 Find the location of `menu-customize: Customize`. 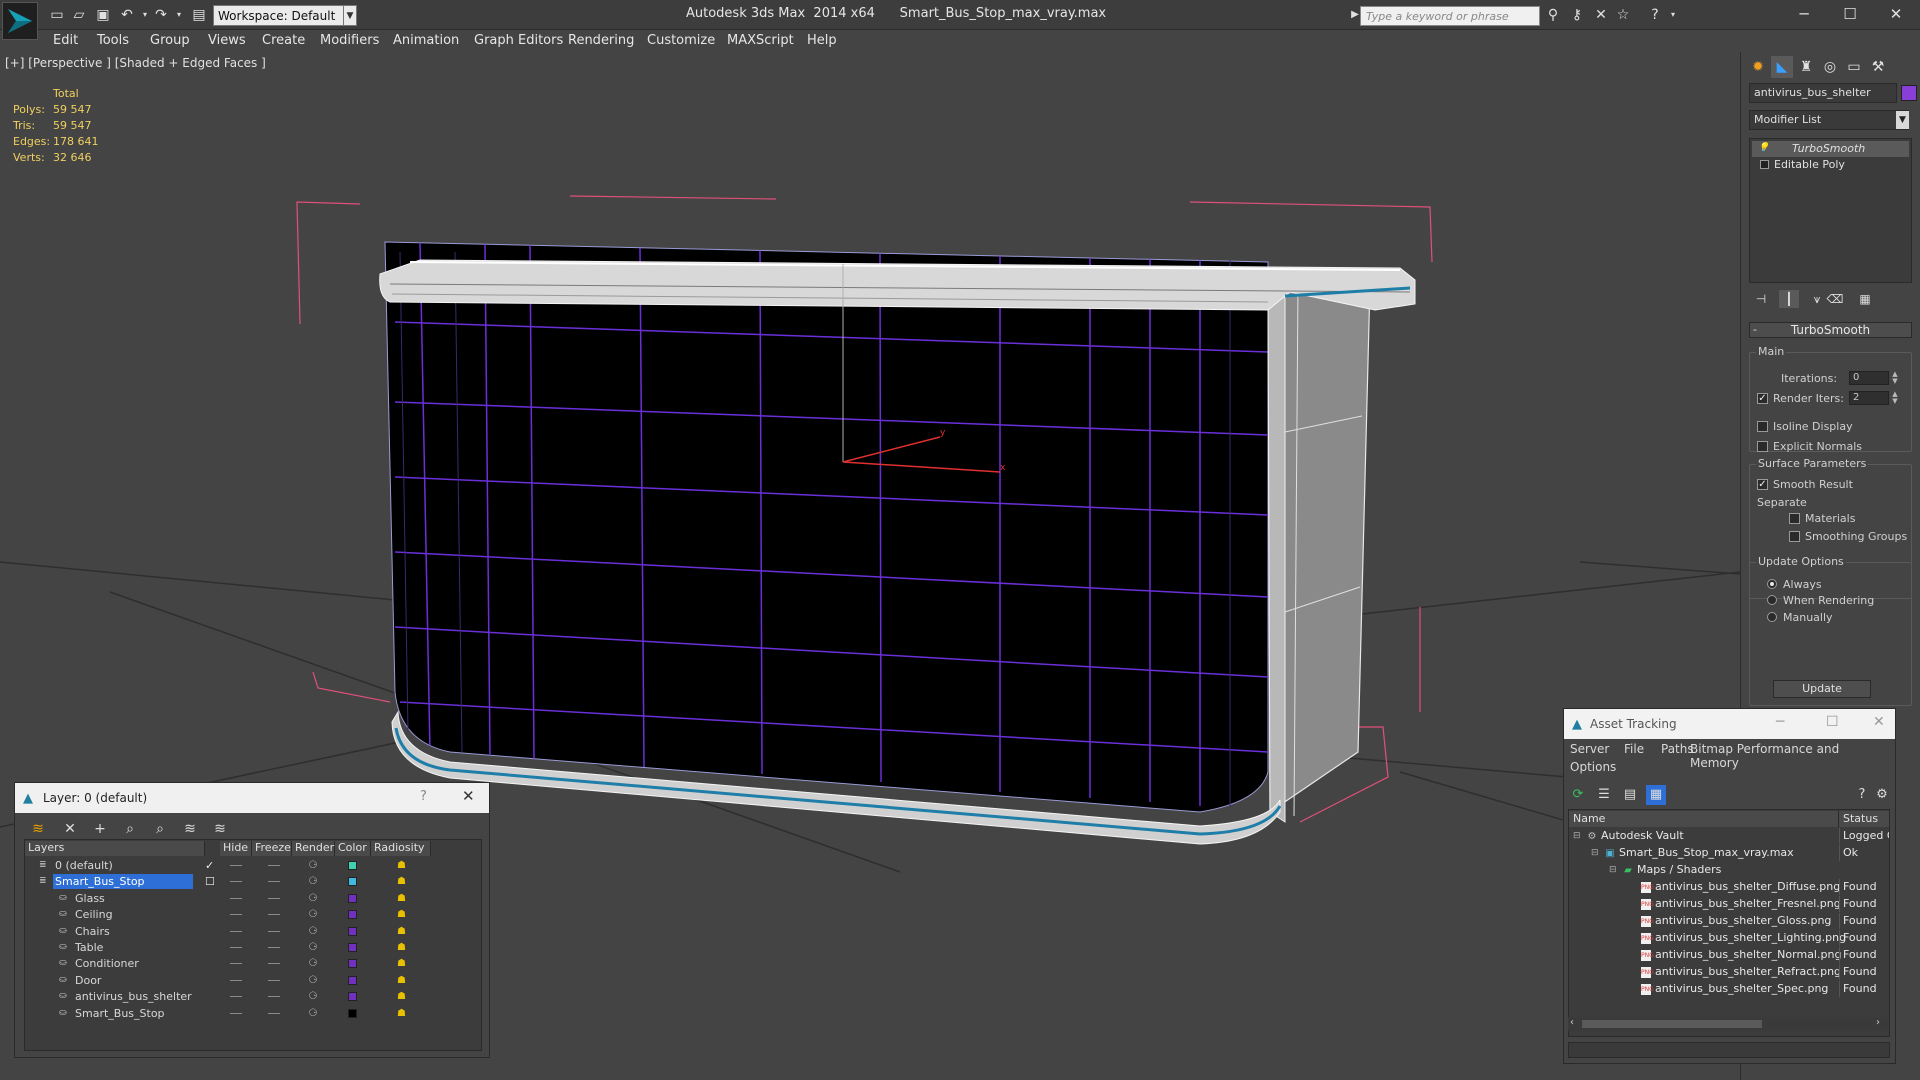

menu-customize: Customize is located at coordinates (681, 40).